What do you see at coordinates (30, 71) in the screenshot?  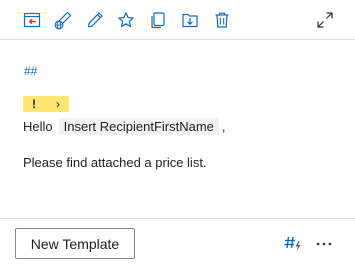 I see `hashtags: ##` at bounding box center [30, 71].